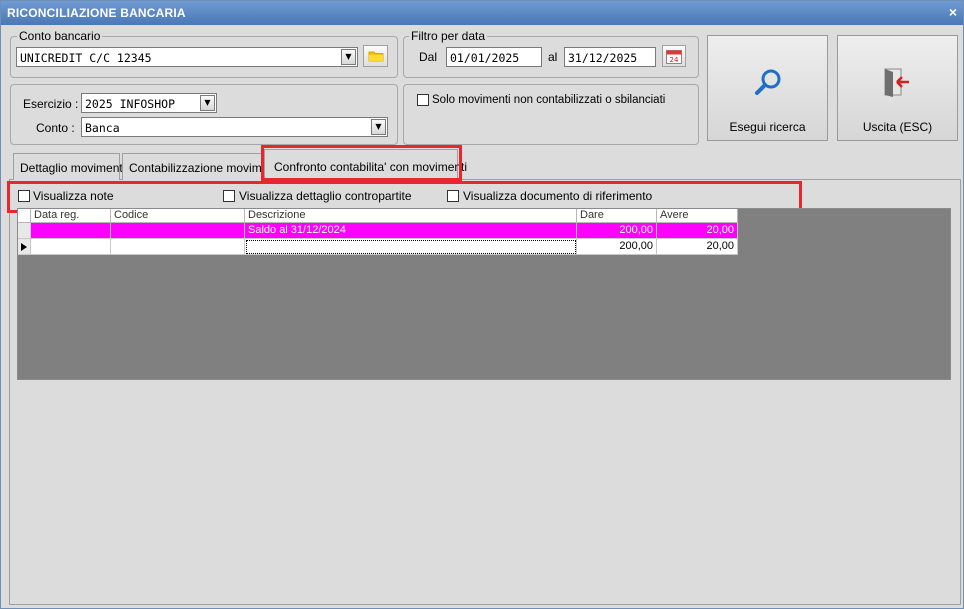 Image resolution: width=964 pixels, height=609 pixels. I want to click on cell-descrizione: Saldo al 31/12/2024, so click(411, 231).